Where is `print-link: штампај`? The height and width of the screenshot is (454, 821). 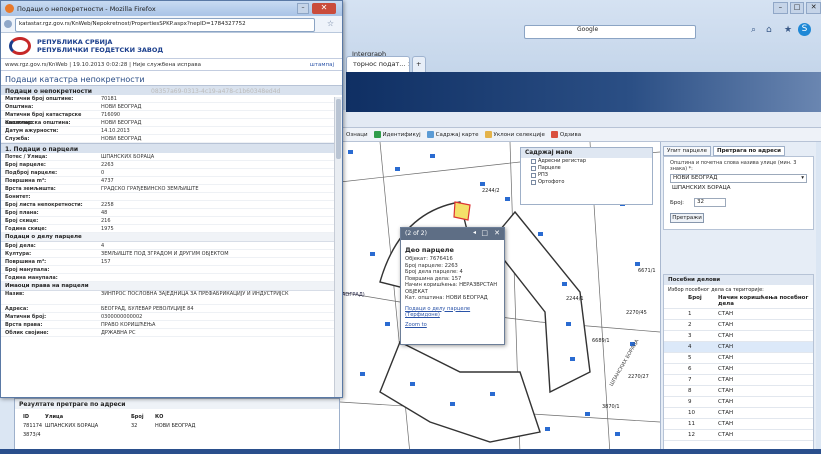 print-link: штампај is located at coordinates (322, 65).